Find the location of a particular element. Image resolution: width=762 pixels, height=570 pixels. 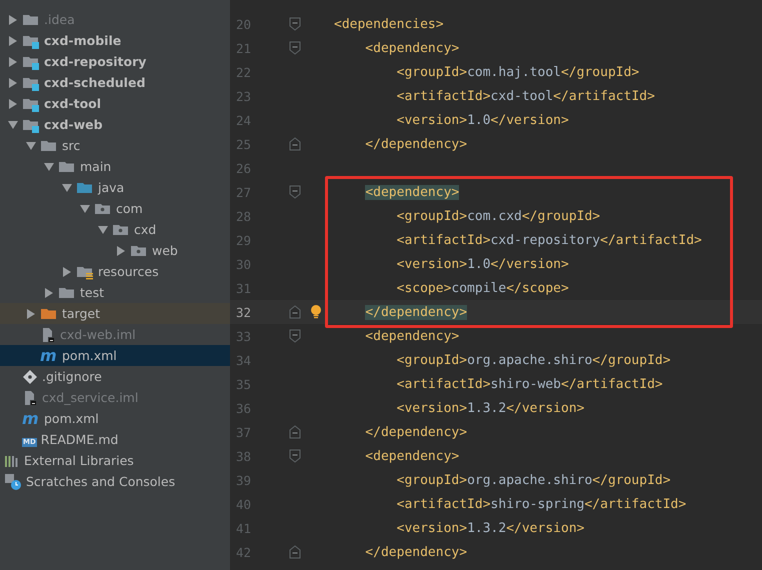

tree-label: main is located at coordinates (96, 166).